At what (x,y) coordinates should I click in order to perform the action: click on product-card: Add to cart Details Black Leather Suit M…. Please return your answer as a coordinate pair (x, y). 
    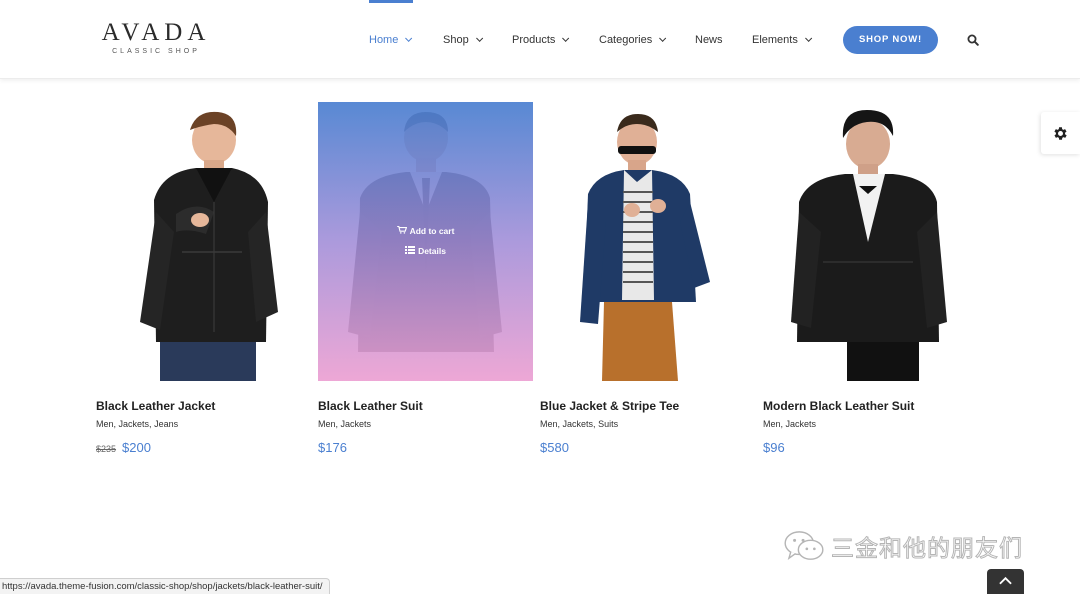
    Looking at the image, I should click on (425, 279).